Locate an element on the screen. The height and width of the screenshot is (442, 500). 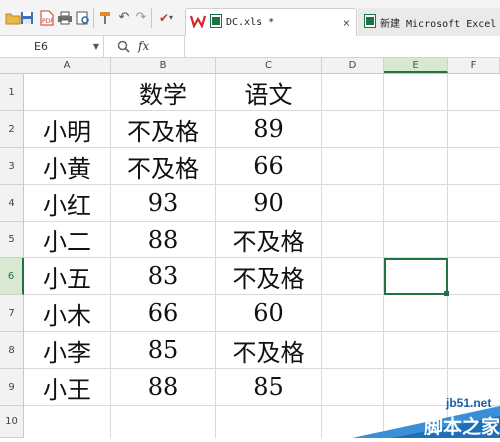
cell-a1 is located at coordinates (67, 92).